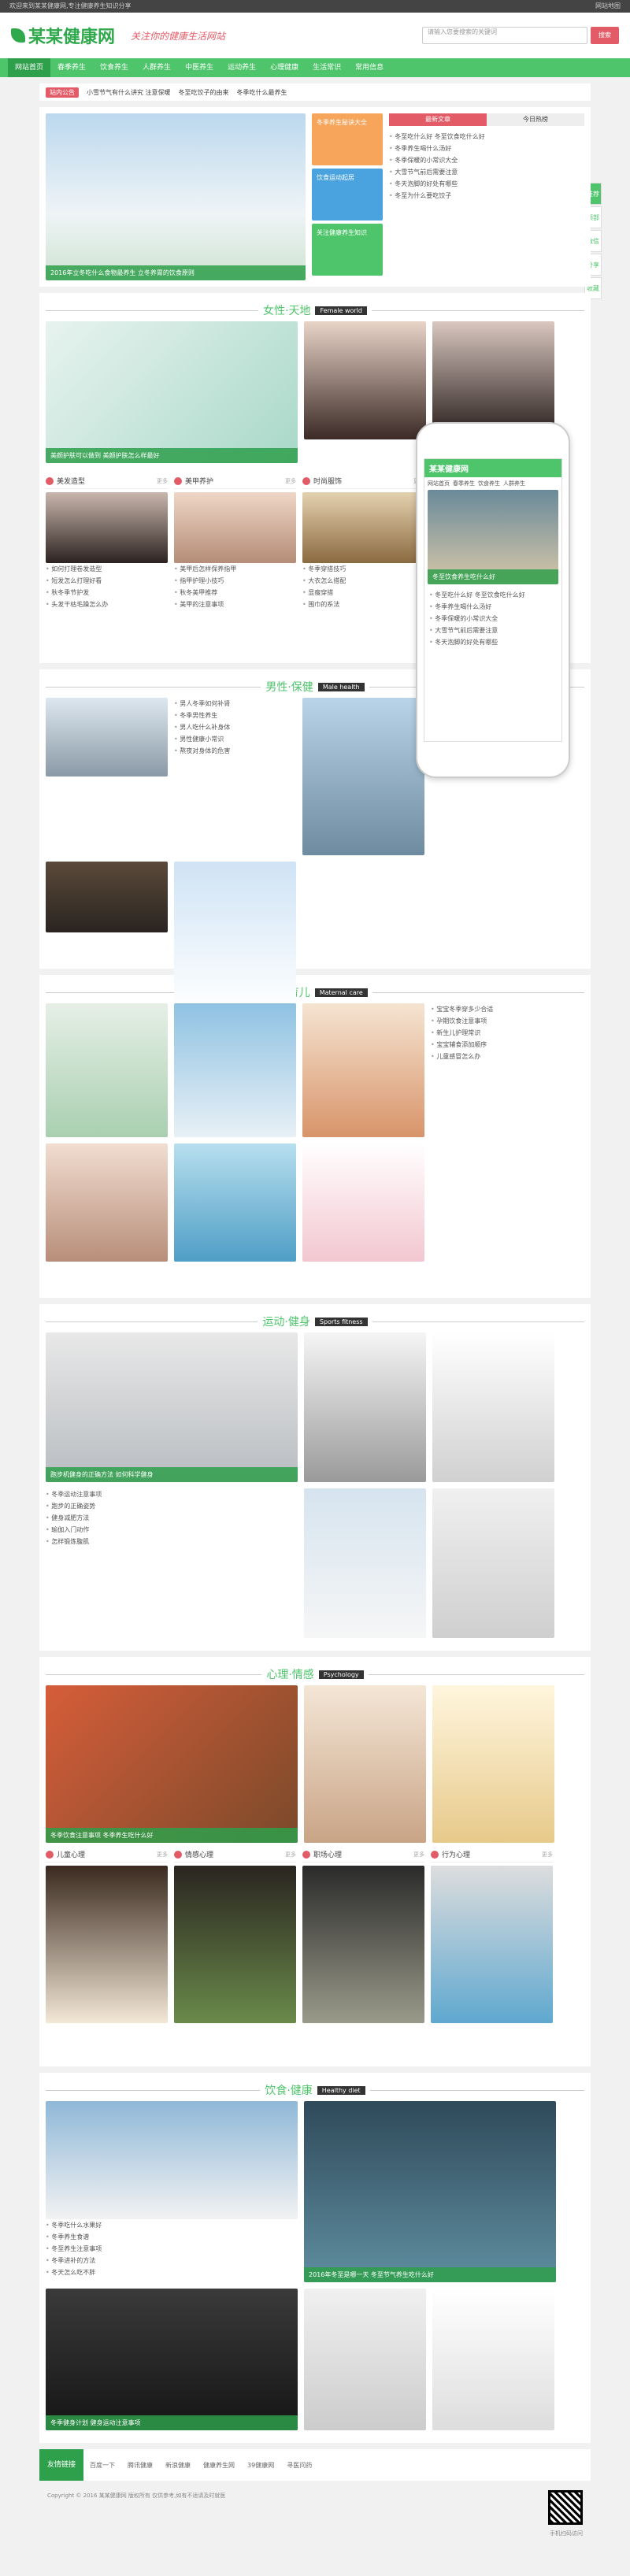 Image resolution: width=630 pixels, height=2576 pixels. I want to click on friend-link: 39健康网, so click(260, 2465).